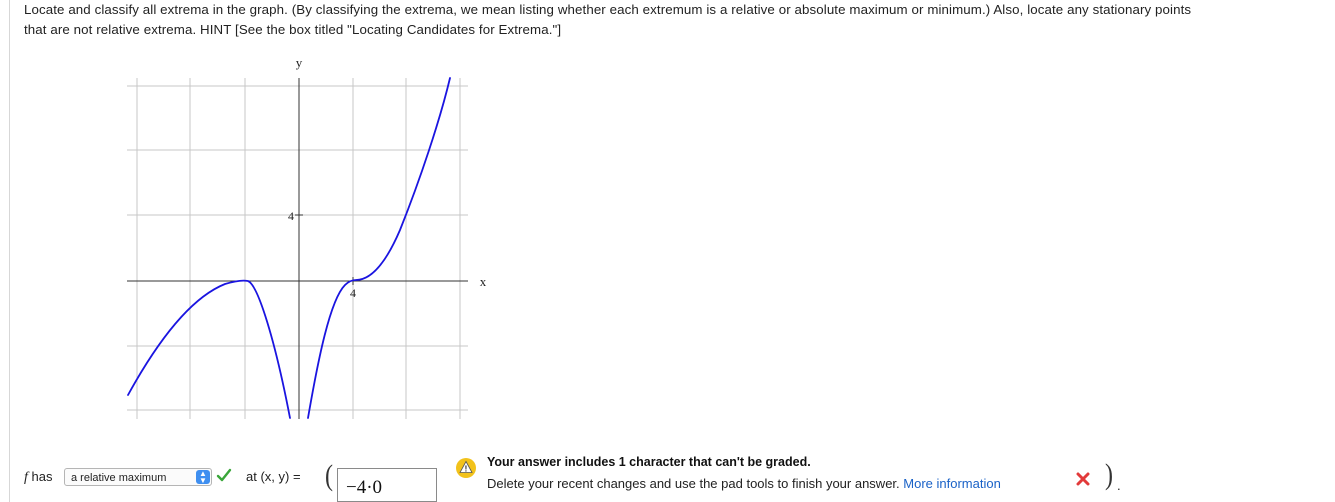 Image resolution: width=1335 pixels, height=502 pixels. What do you see at coordinates (329, 475) in the screenshot?
I see `open-paren: (` at bounding box center [329, 475].